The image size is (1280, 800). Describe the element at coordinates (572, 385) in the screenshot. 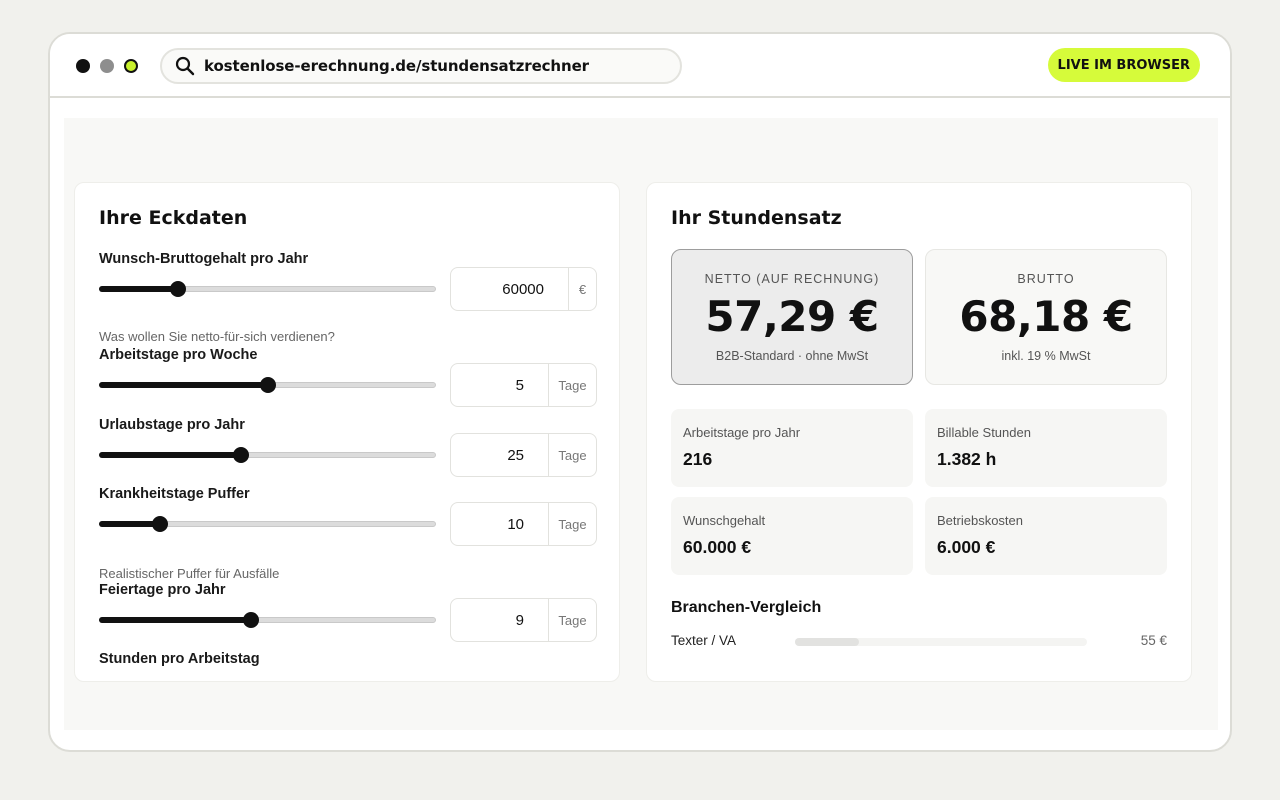

I see `workdays-unit: Tage` at that location.